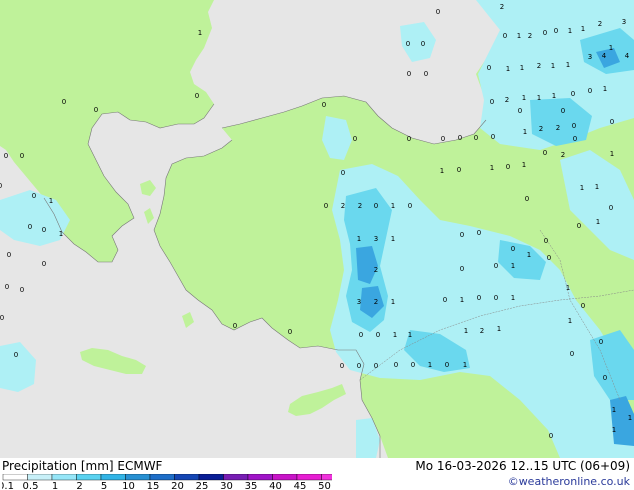  Describe the element at coordinates (79, 485) in the screenshot. I see `legend-tick-label: 2` at that location.